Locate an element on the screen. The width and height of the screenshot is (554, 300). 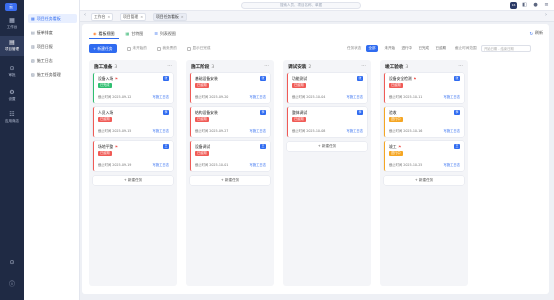
task-card: 设备调试 已逾期 王 截止时间 2025-10-01 写施工日志 is located at coordinates (230, 156).